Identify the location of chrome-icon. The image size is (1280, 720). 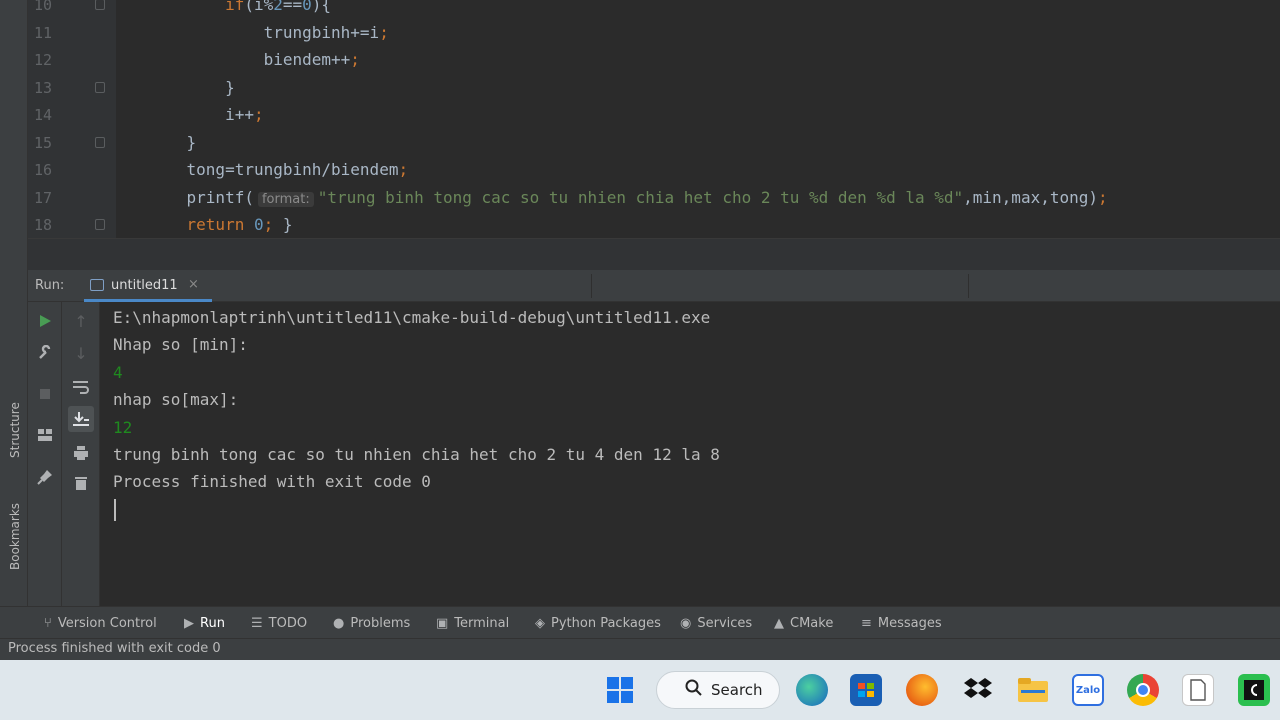
(1143, 690).